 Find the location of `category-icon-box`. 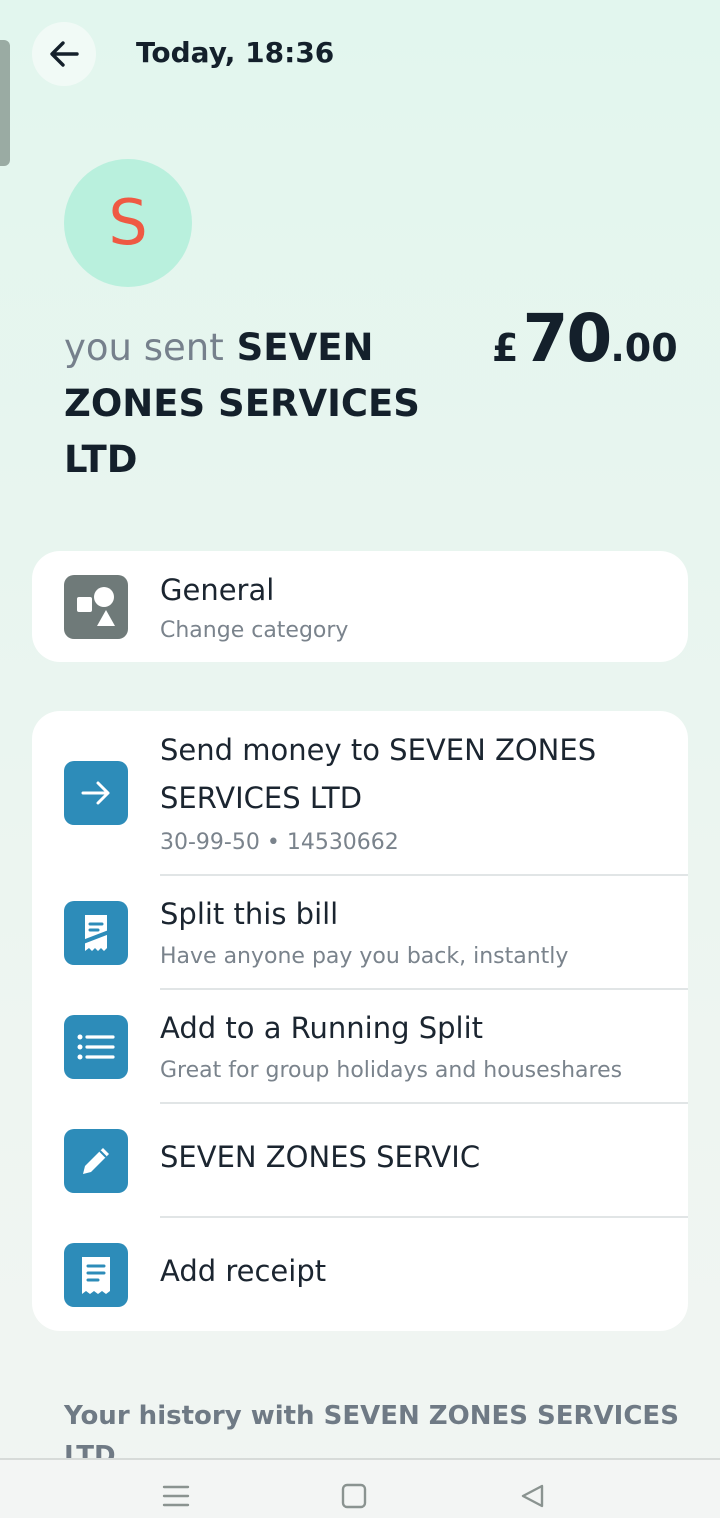

category-icon-box is located at coordinates (96, 607).